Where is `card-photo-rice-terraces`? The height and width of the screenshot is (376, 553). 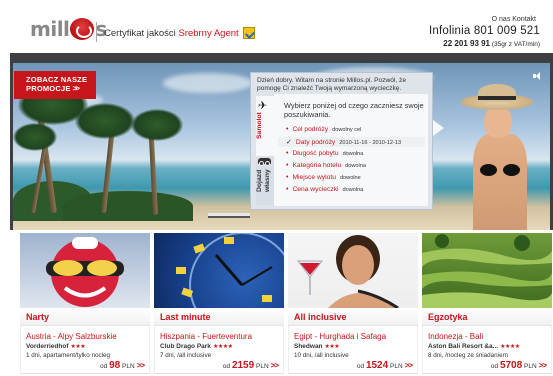
card-photo-rice-terraces is located at coordinates (487, 270).